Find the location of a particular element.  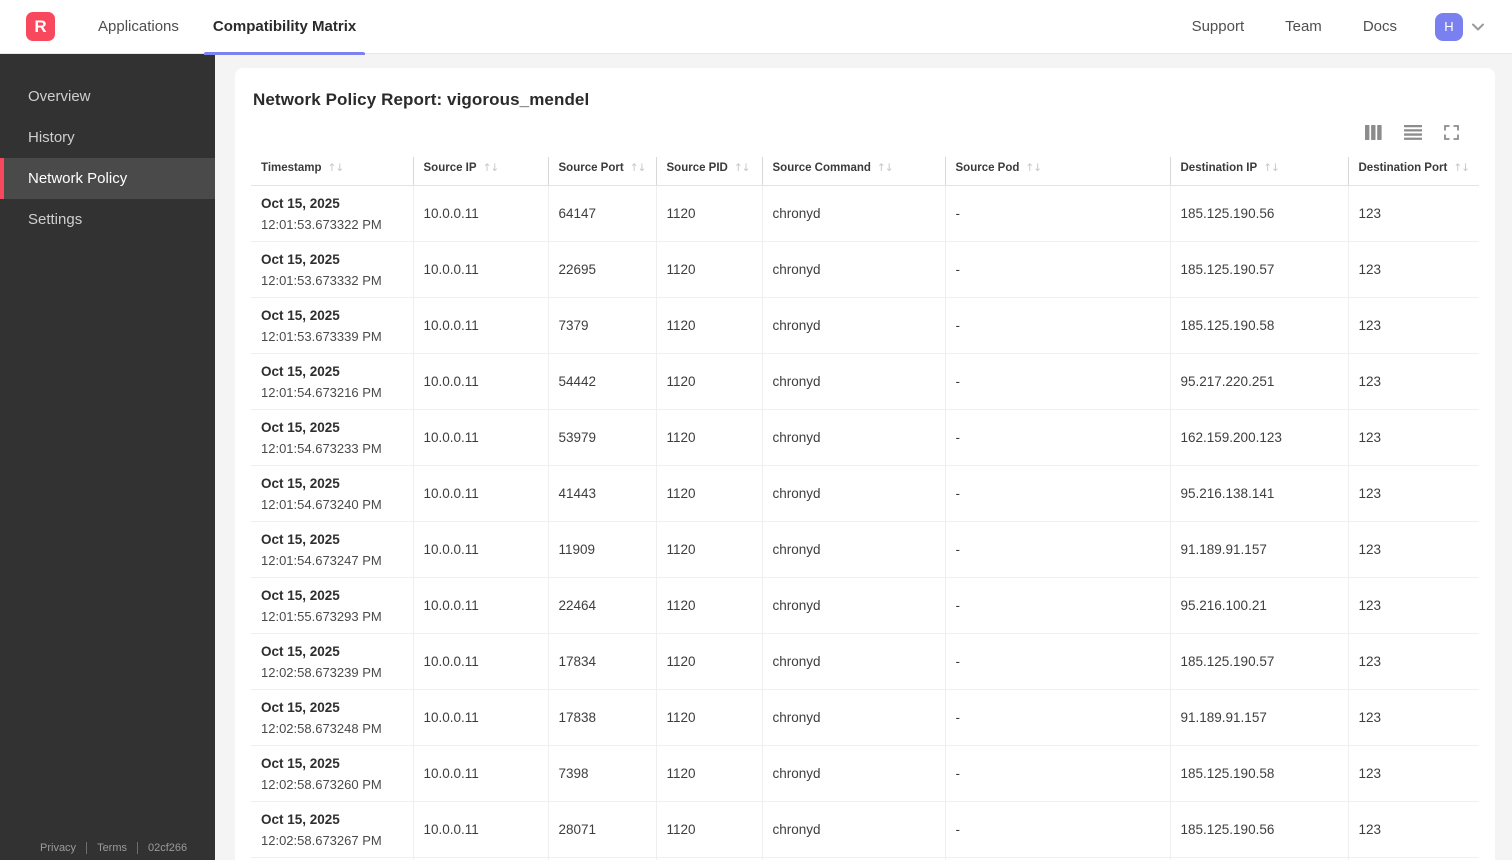

sidebar-item-settings: Settings is located at coordinates (107, 219).